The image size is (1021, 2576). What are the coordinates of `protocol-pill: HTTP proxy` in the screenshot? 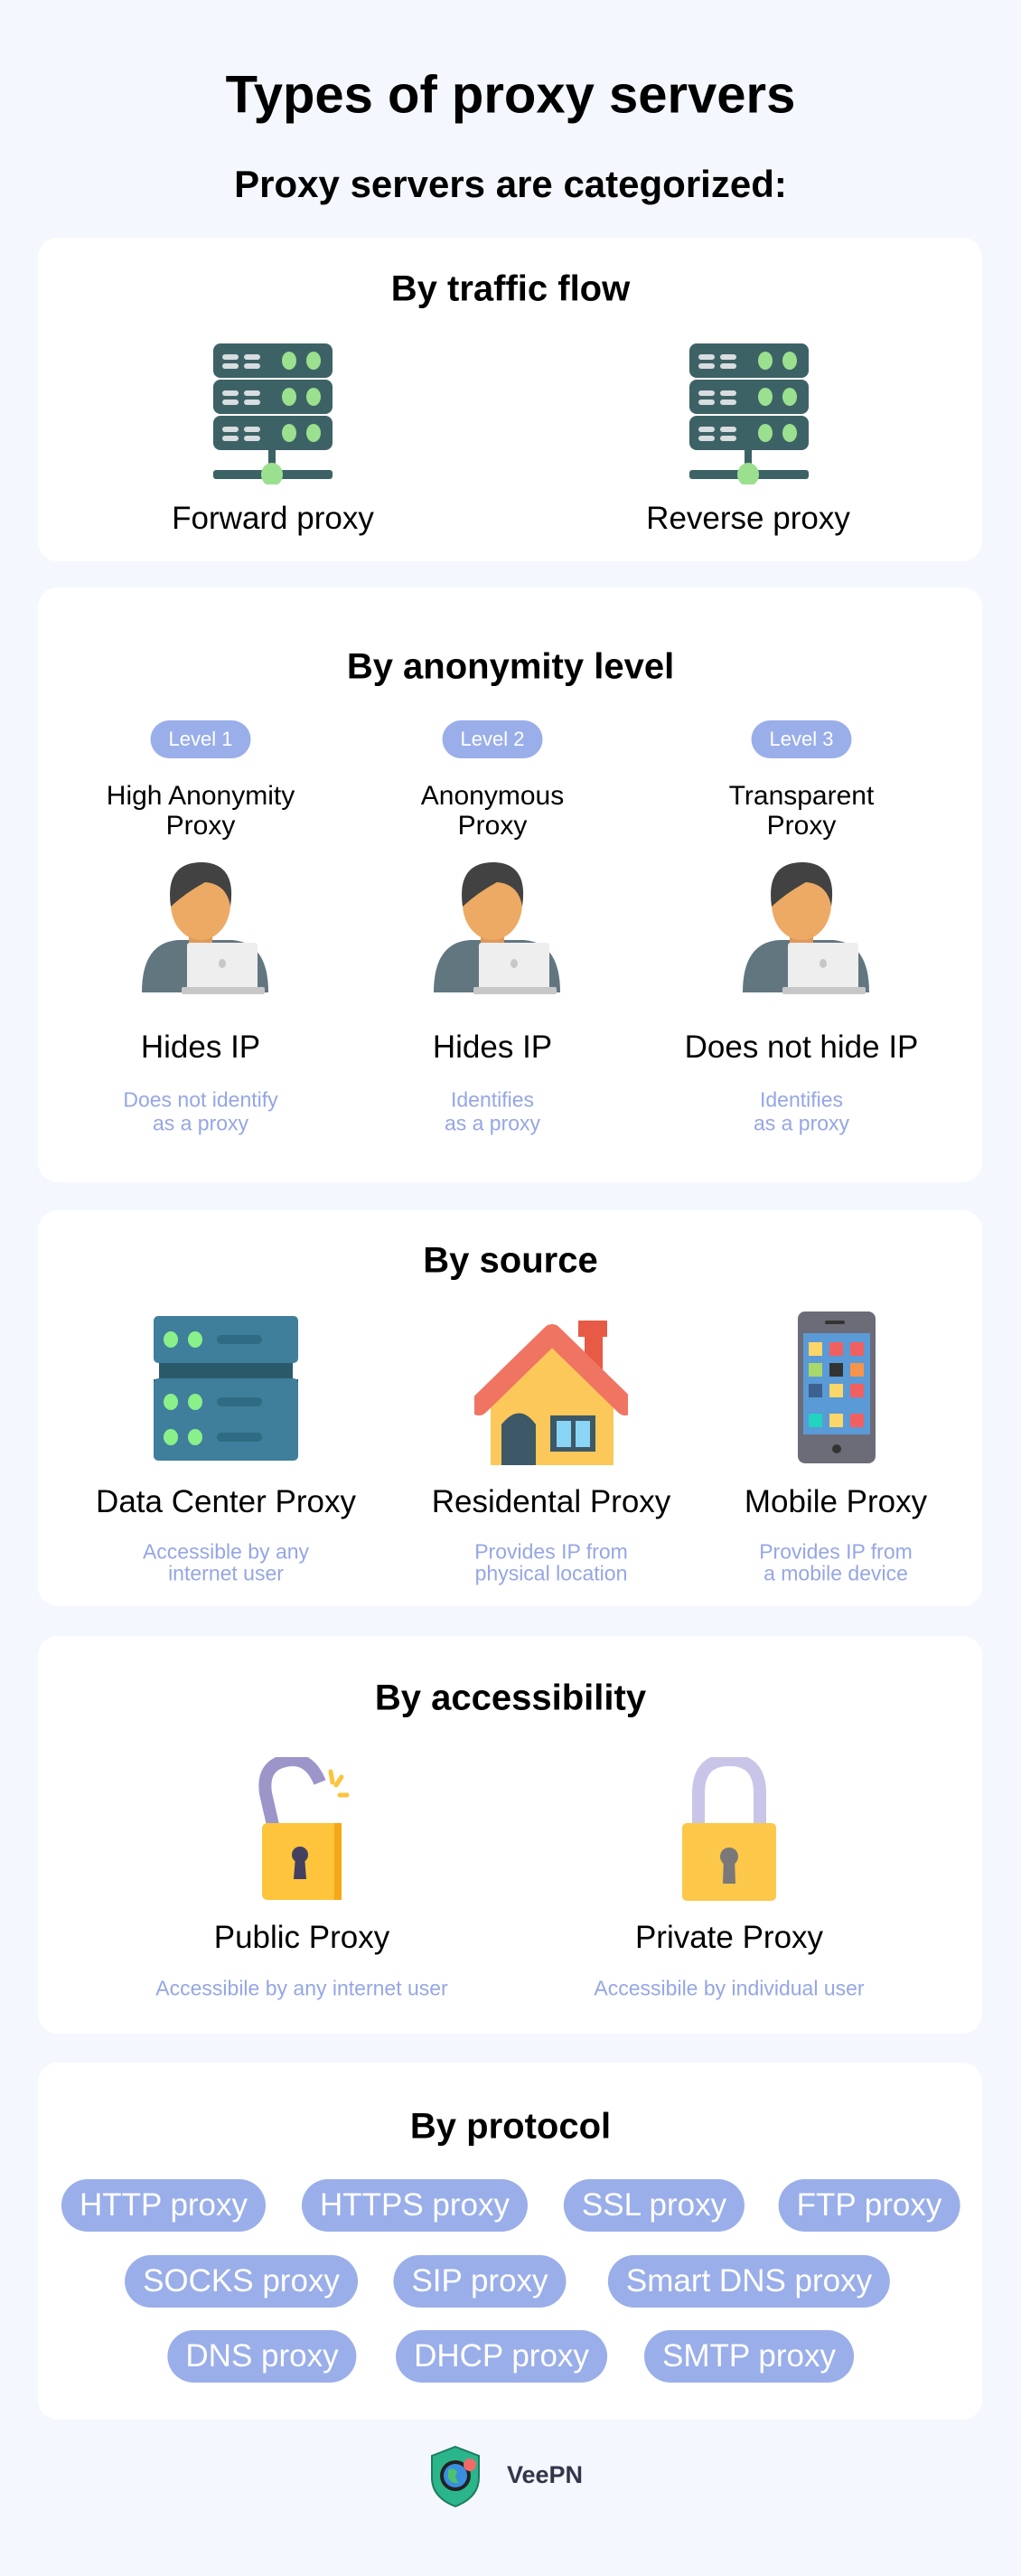 It's located at (164, 2206).